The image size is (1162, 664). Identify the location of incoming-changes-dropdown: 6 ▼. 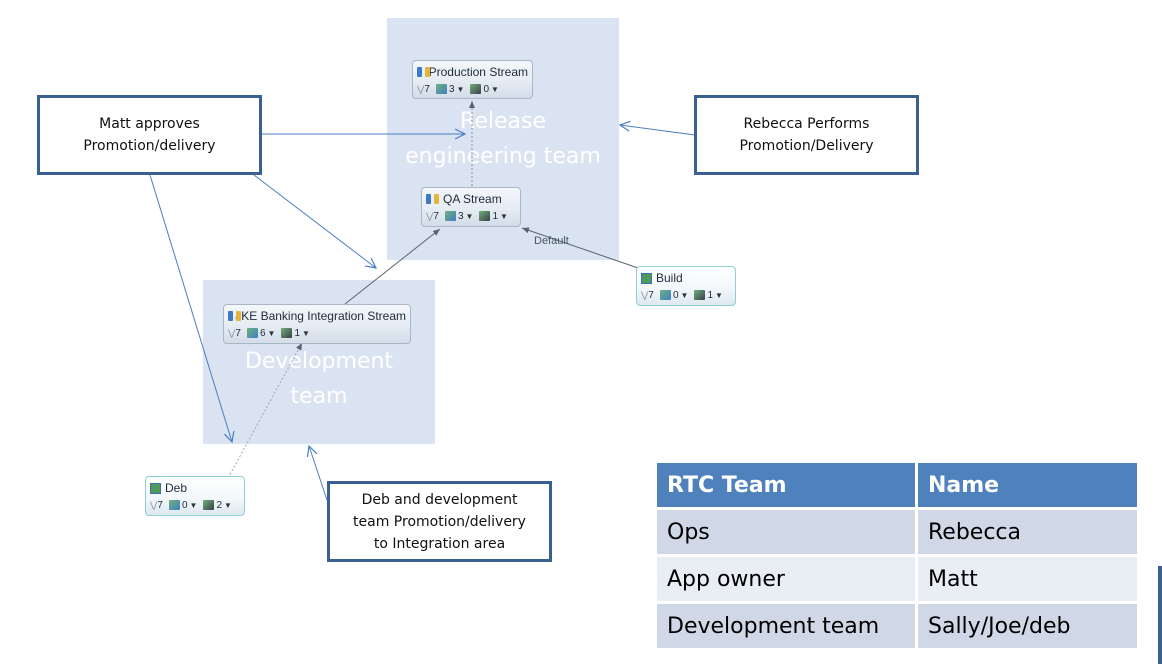
(261, 333).